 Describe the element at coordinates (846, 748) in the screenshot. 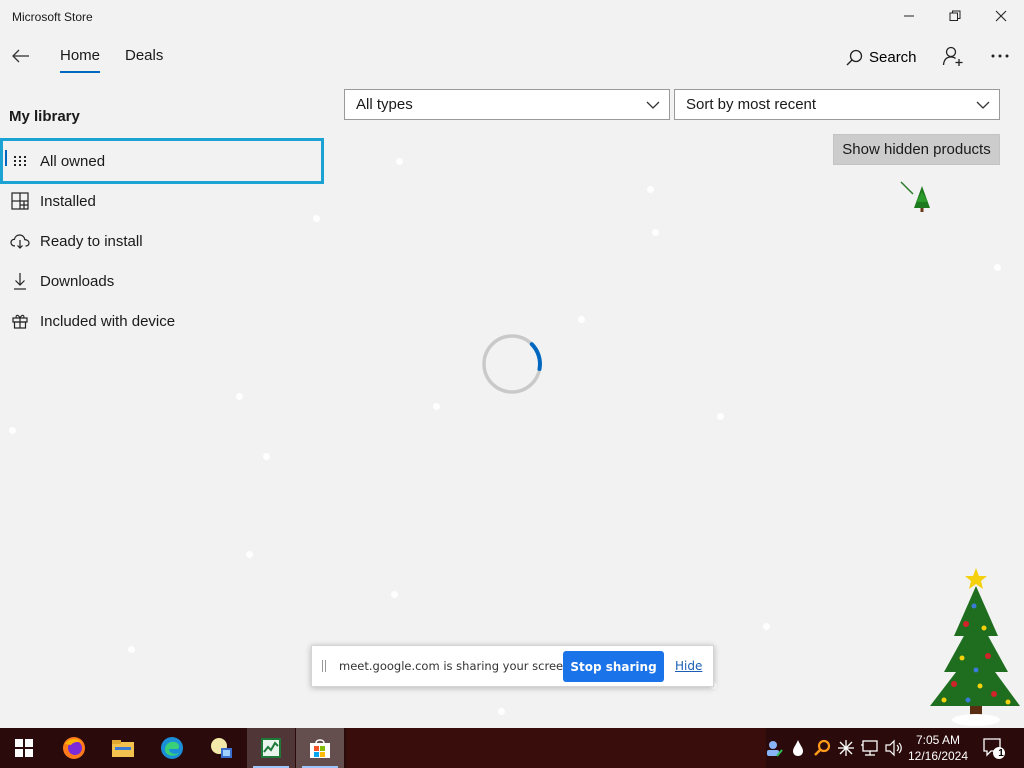

I see `tray-snow-icon` at that location.